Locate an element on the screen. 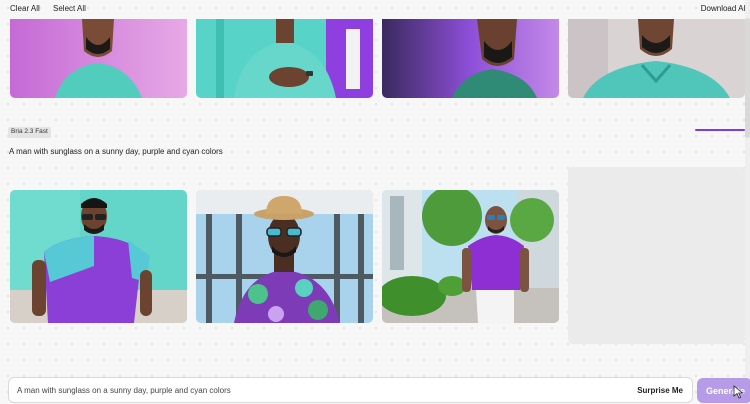 The width and height of the screenshot is (750, 404). image-man-purple-light-profile is located at coordinates (470, 58).